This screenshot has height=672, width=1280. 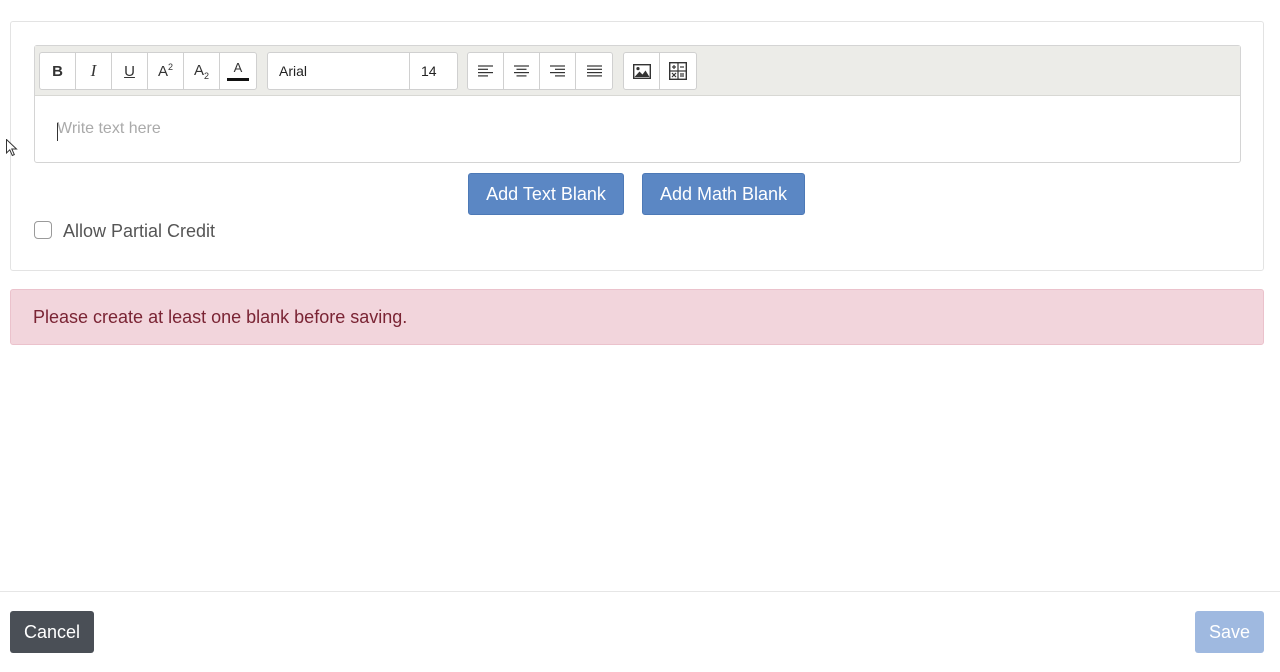 I want to click on subscript-icon: A2, so click(x=201, y=71).